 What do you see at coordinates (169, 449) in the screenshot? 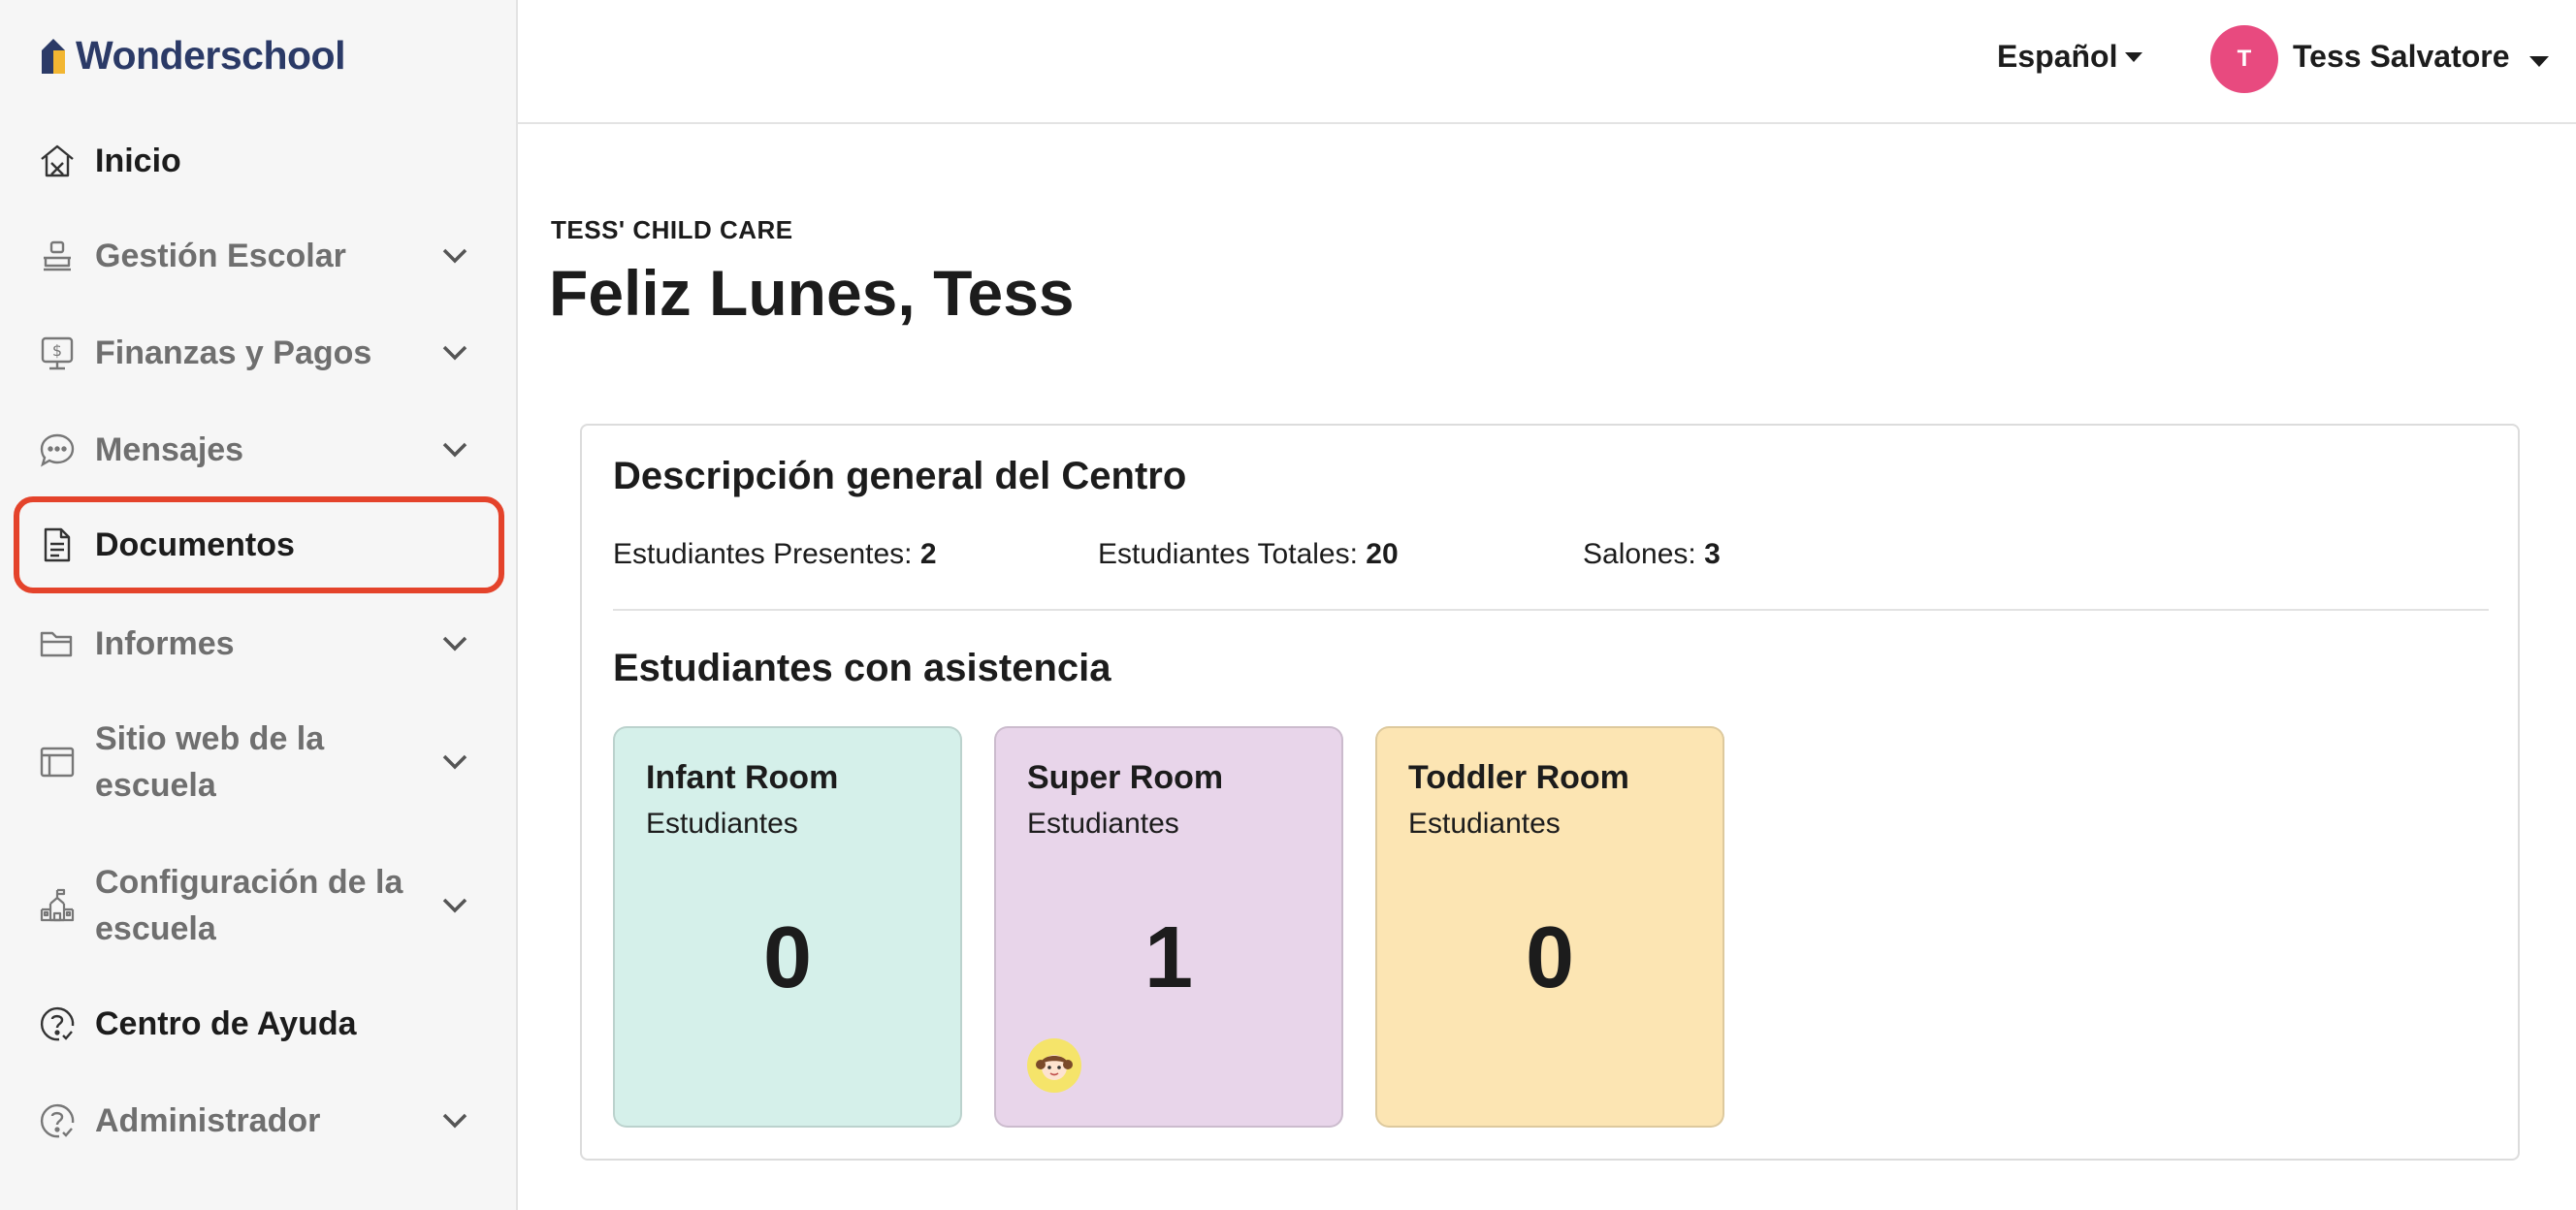
I see `sidebar-item-label: Mensajes` at bounding box center [169, 449].